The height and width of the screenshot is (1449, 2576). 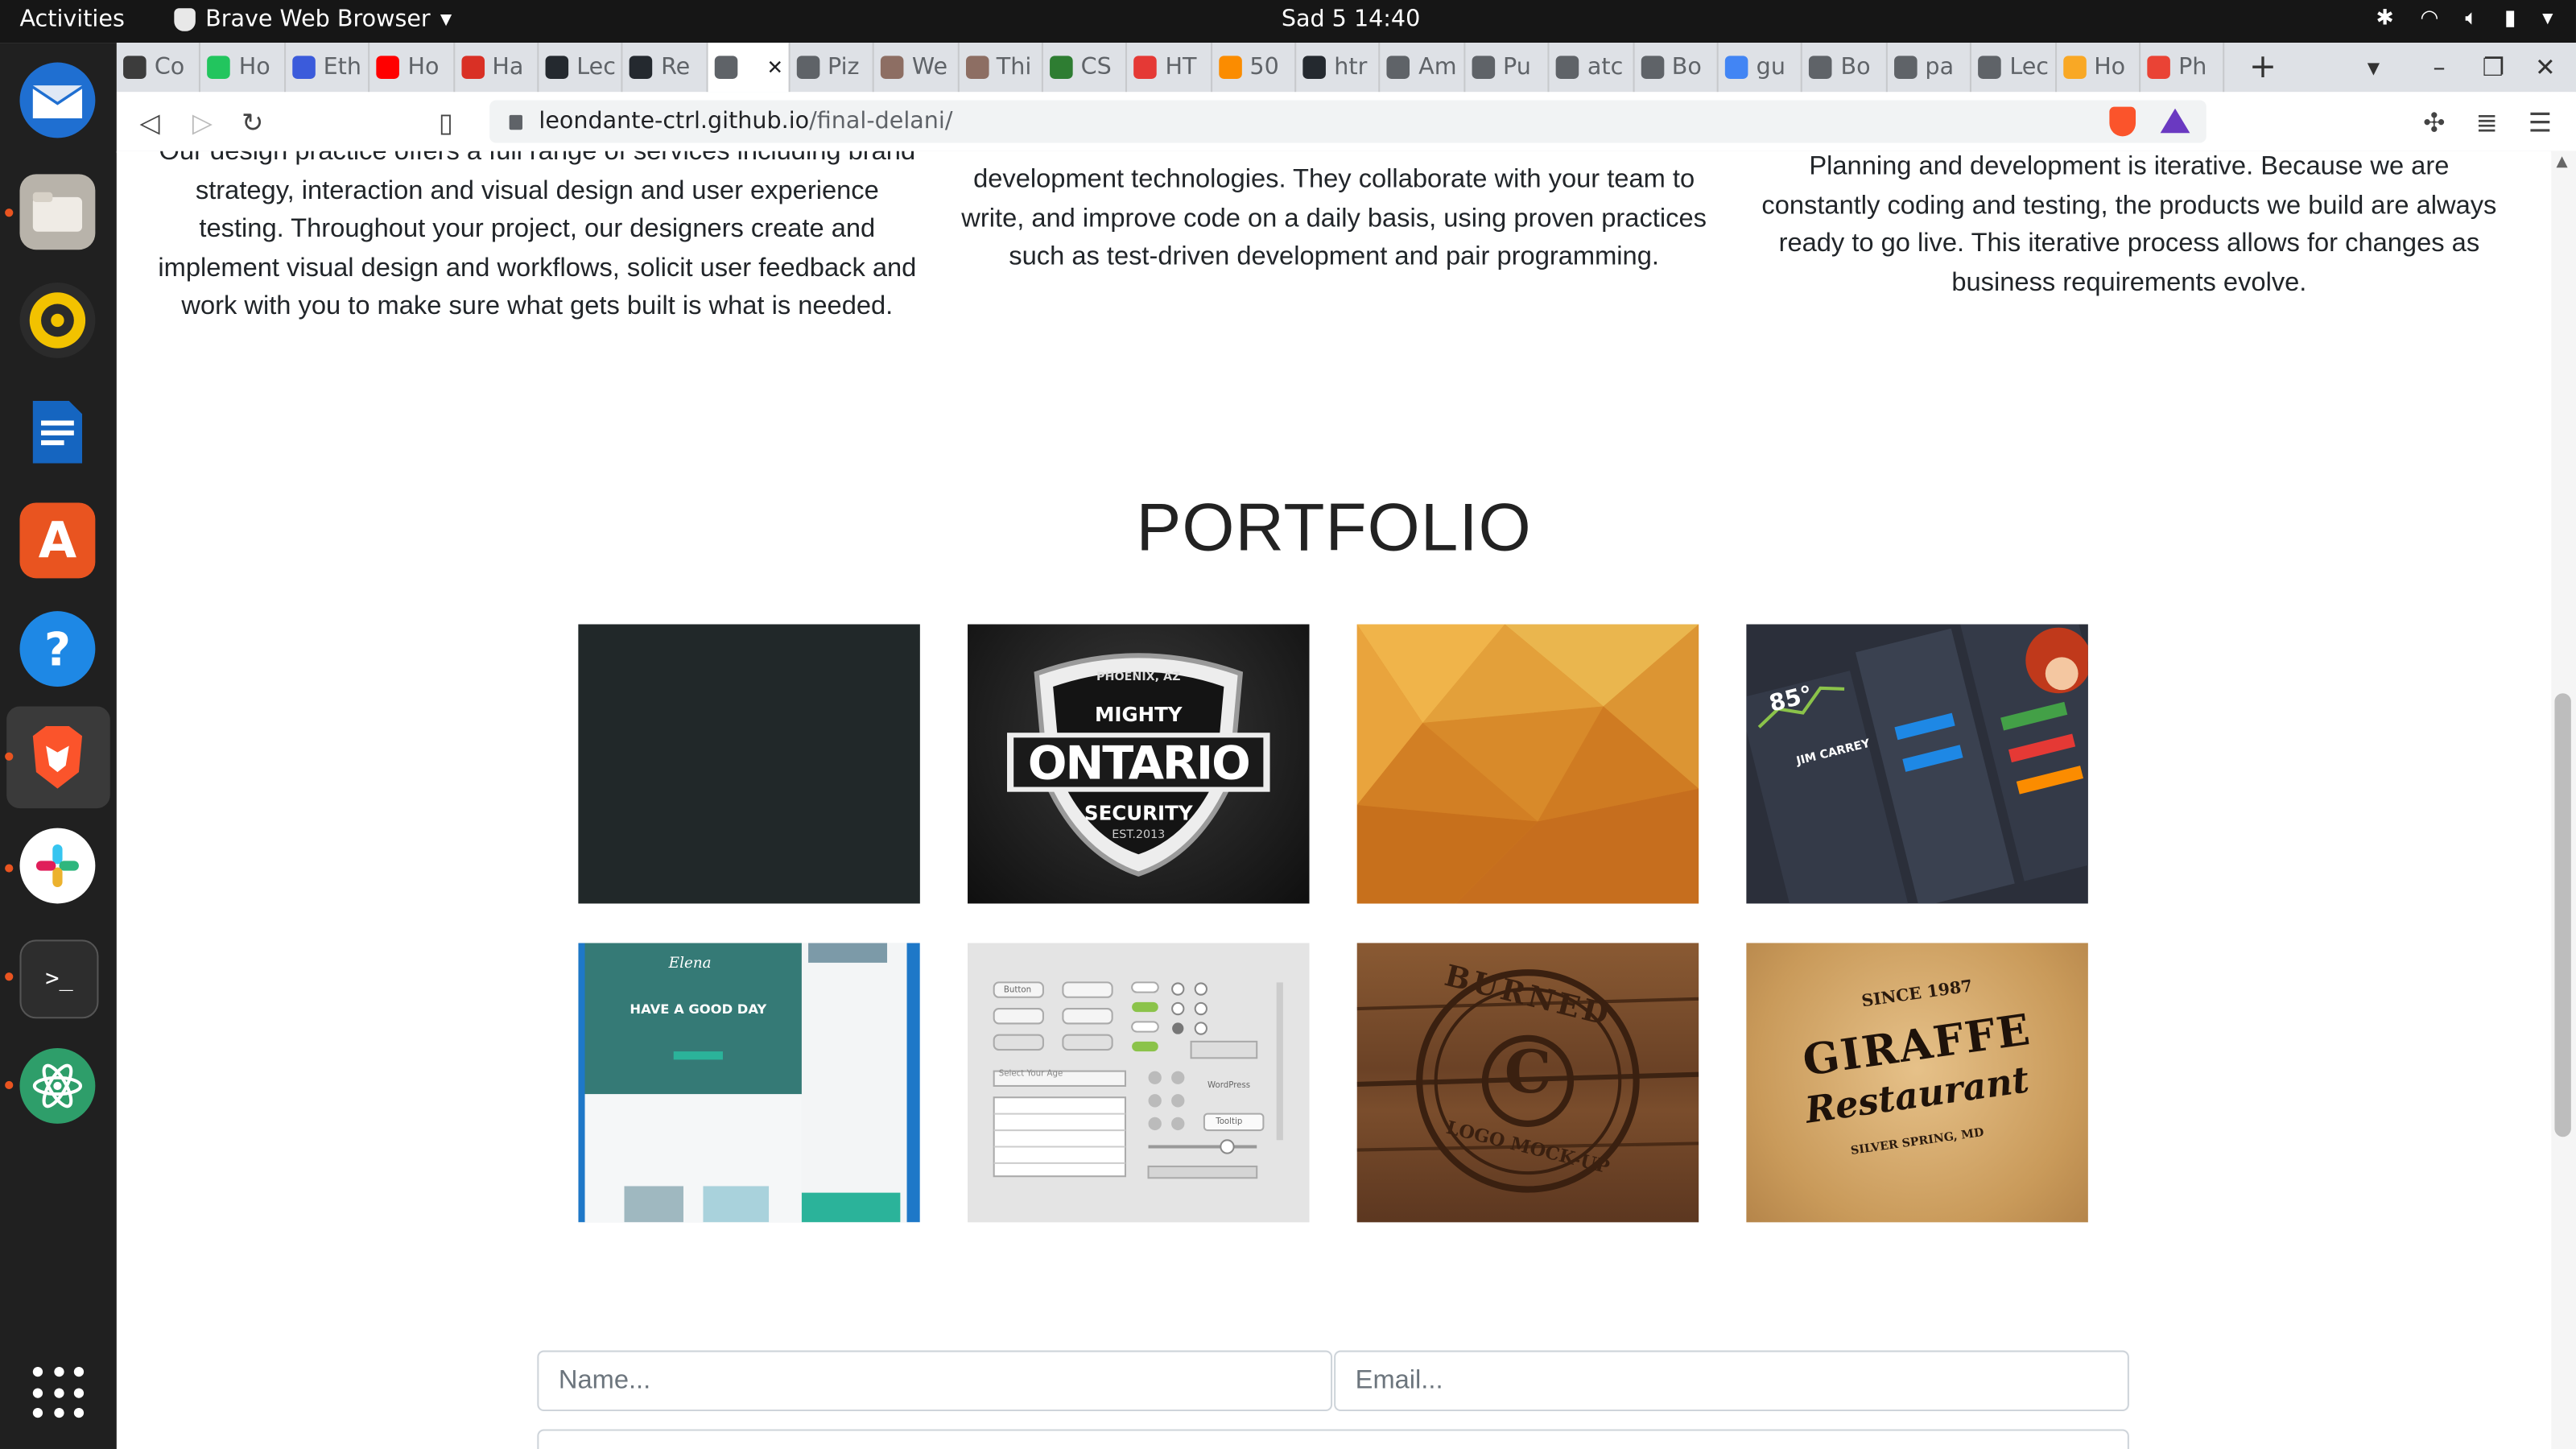 What do you see at coordinates (2540, 122) in the screenshot?
I see `menu-icon: ☰` at bounding box center [2540, 122].